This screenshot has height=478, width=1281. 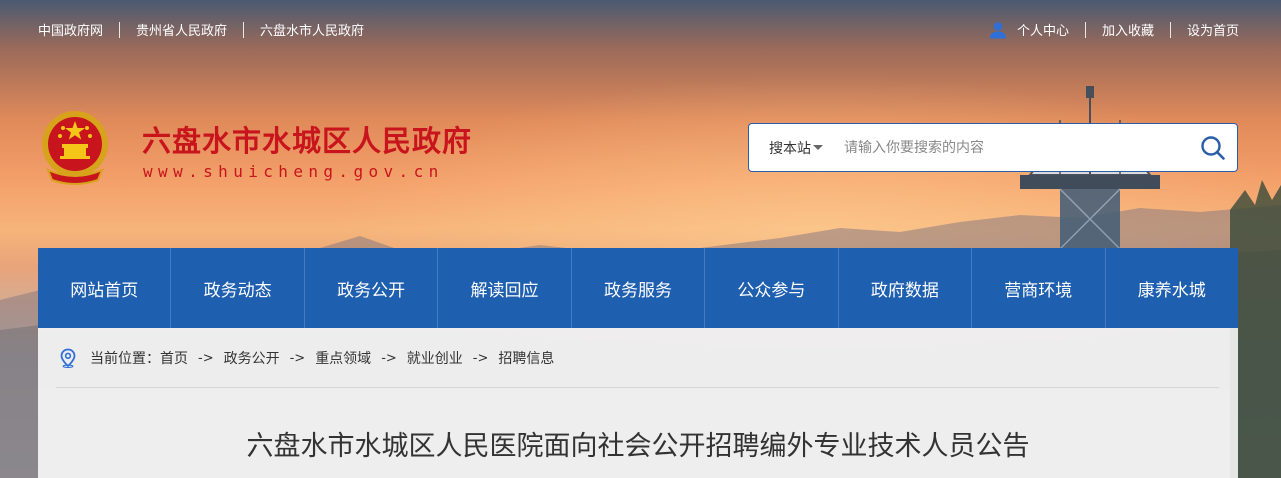 What do you see at coordinates (252, 358) in the screenshot?
I see `breadcrumb-public-affairs: 政务公开` at bounding box center [252, 358].